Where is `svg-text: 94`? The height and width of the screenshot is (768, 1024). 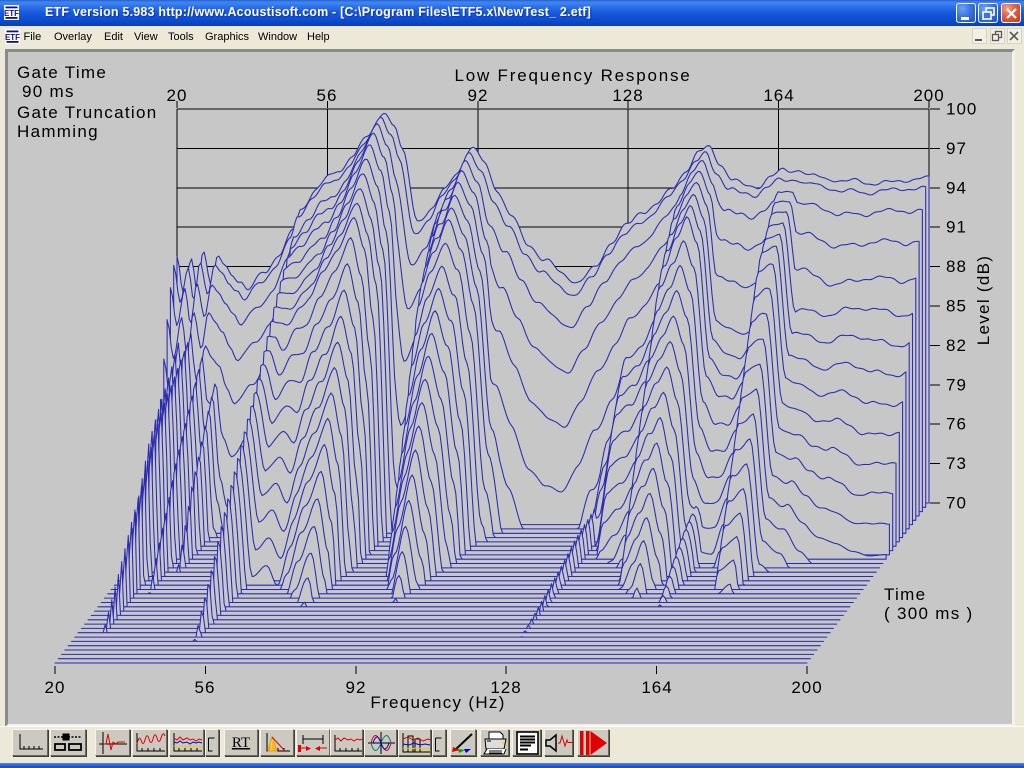 svg-text: 94 is located at coordinates (956, 187).